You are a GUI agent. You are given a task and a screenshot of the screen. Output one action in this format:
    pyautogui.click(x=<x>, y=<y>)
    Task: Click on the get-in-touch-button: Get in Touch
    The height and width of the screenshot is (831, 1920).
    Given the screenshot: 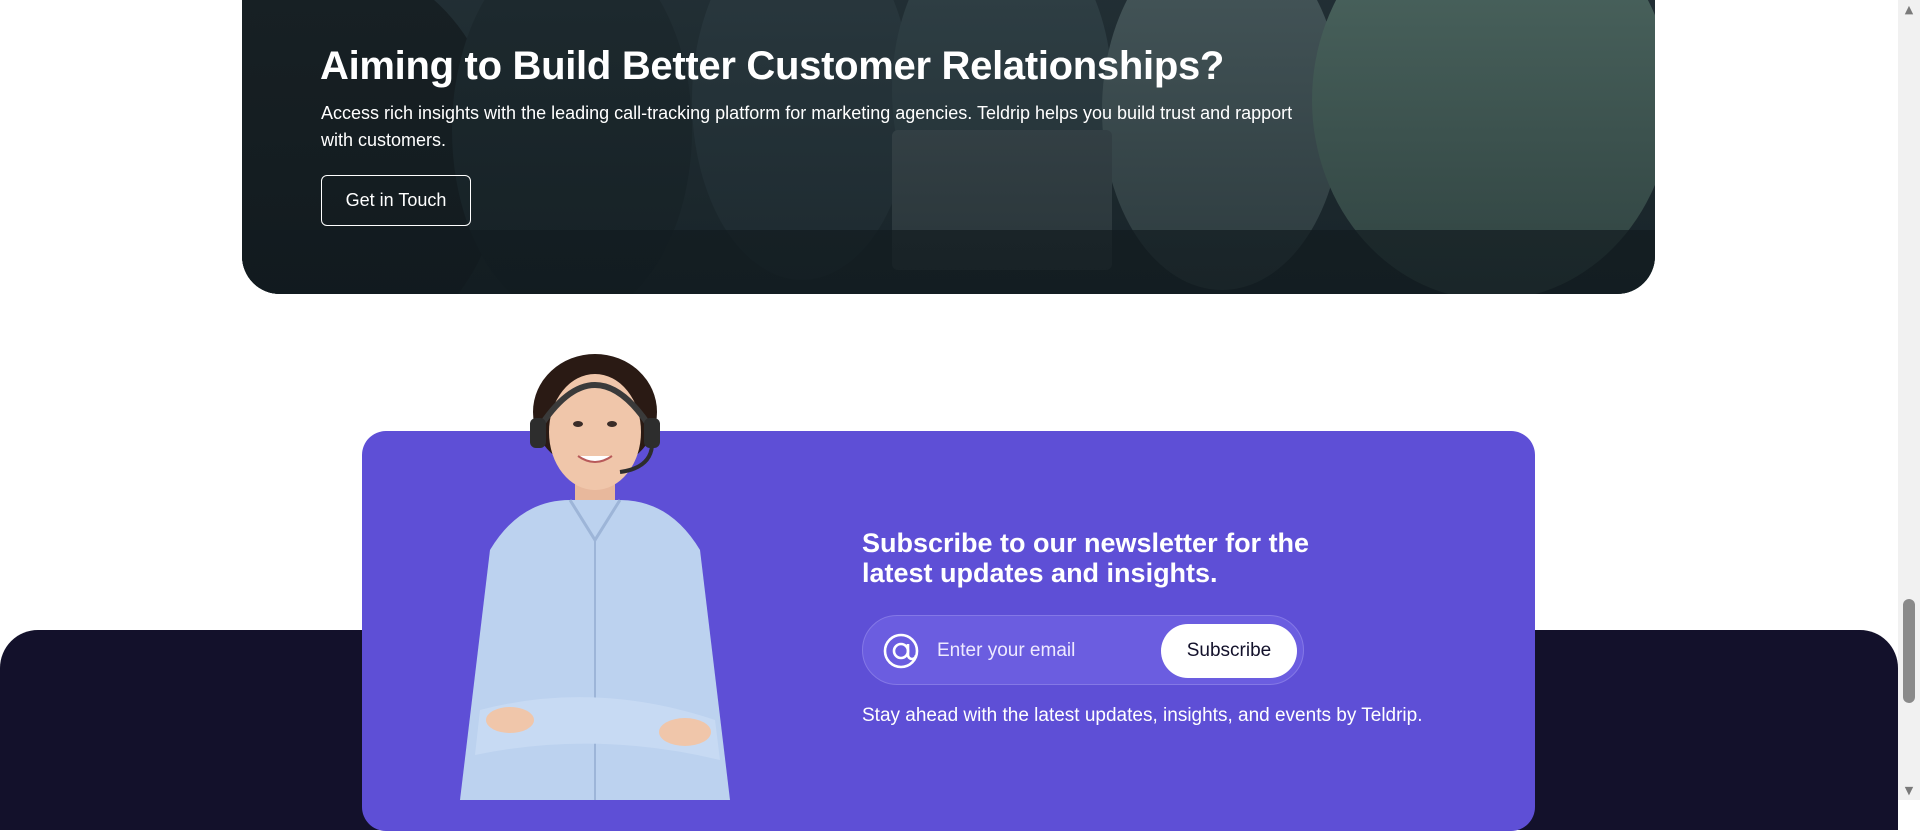 What is the action you would take?
    pyautogui.click(x=396, y=200)
    